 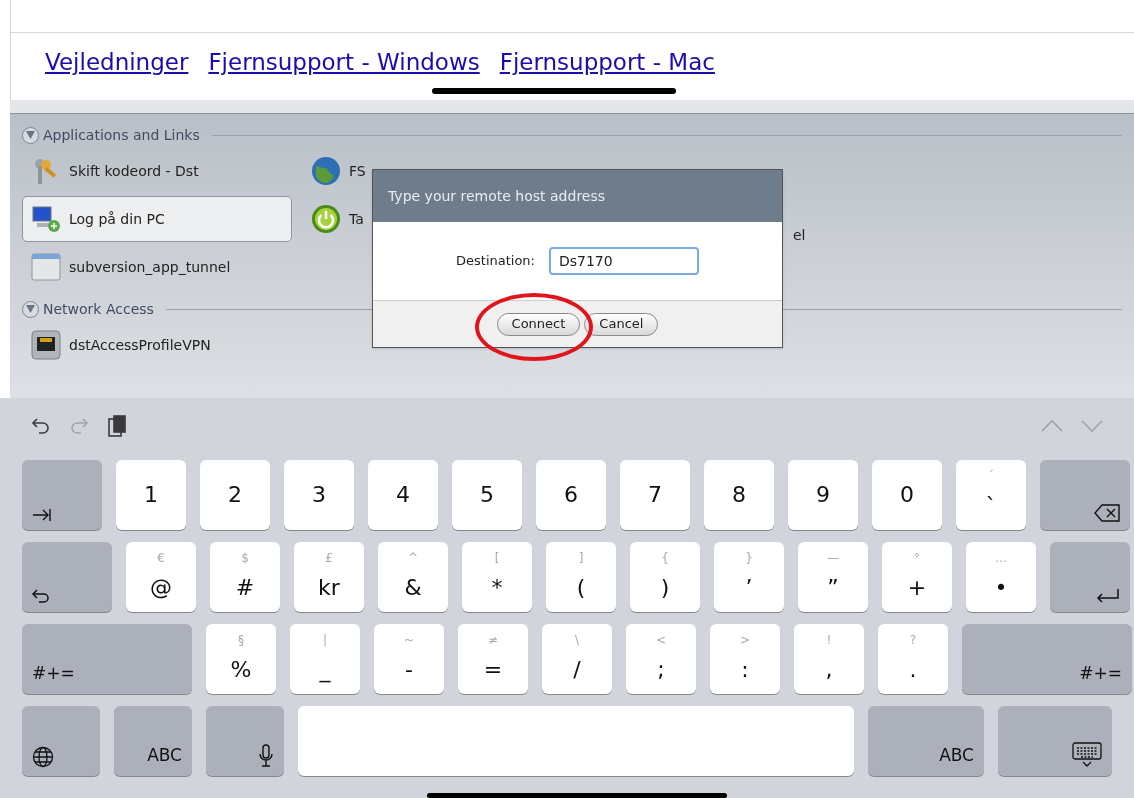 What do you see at coordinates (495, 261) in the screenshot?
I see `field-label: Destination:` at bounding box center [495, 261].